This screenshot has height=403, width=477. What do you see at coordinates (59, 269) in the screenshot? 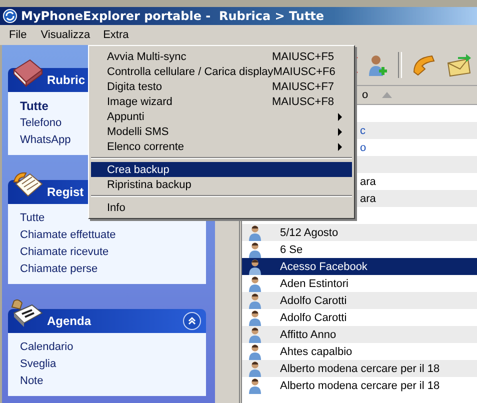
I see `sidebar-item: Chiamate perse` at bounding box center [59, 269].